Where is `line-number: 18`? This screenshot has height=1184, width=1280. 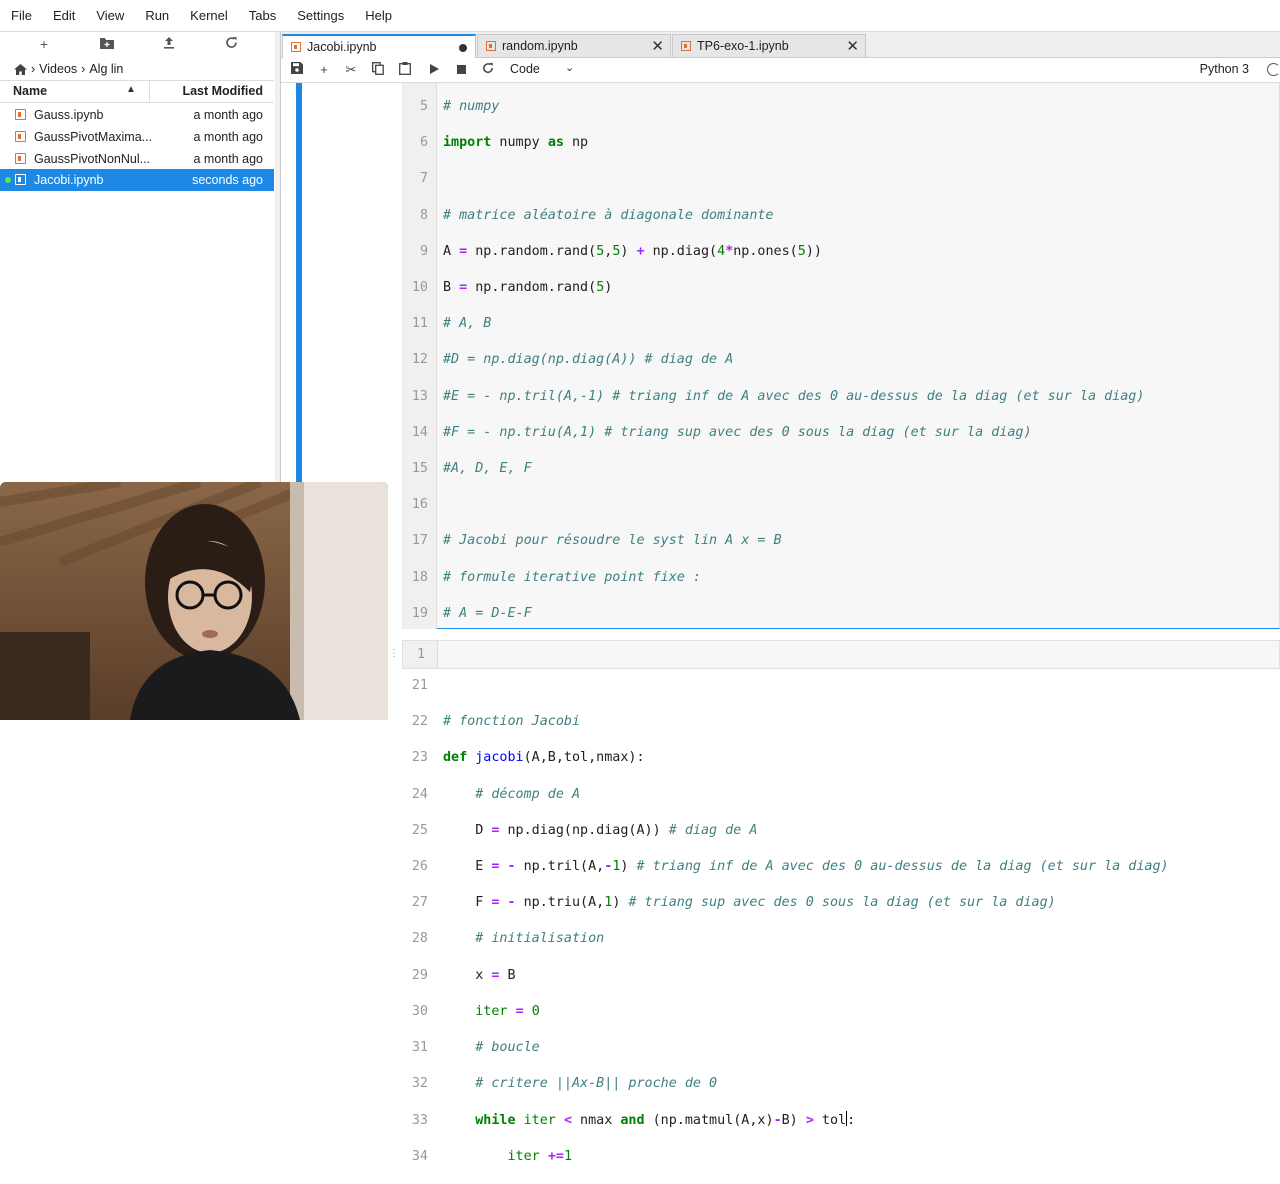
line-number: 18 is located at coordinates (419, 577).